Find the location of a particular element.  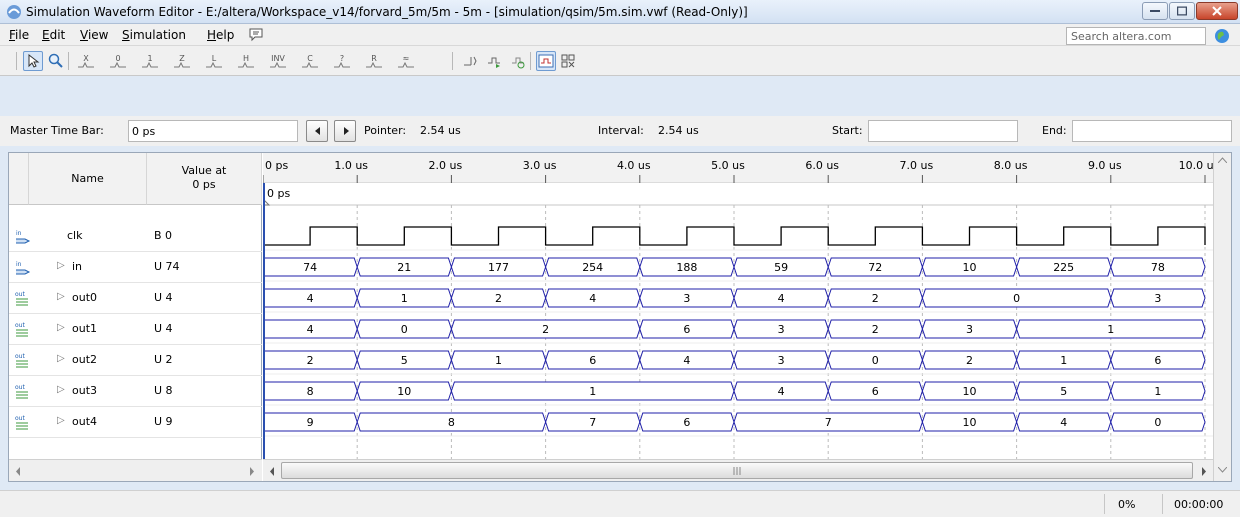

scroll-right-icon is located at coordinates (252, 471).